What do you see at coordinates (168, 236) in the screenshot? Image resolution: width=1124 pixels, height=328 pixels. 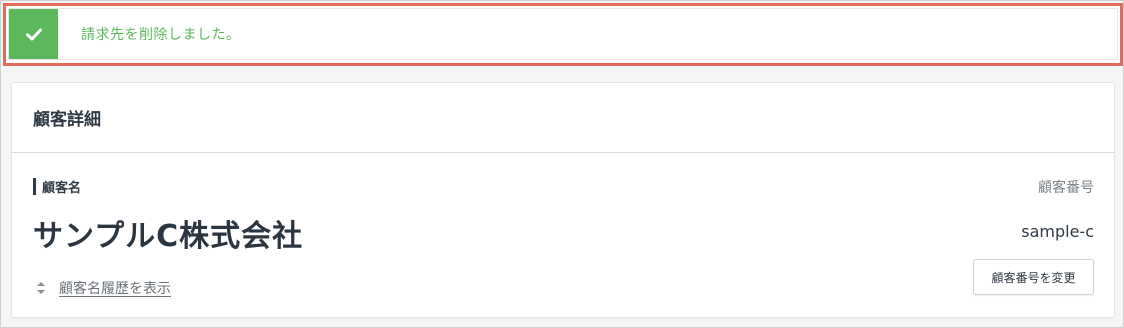 I see `customer-name: サンプルC株式会社` at bounding box center [168, 236].